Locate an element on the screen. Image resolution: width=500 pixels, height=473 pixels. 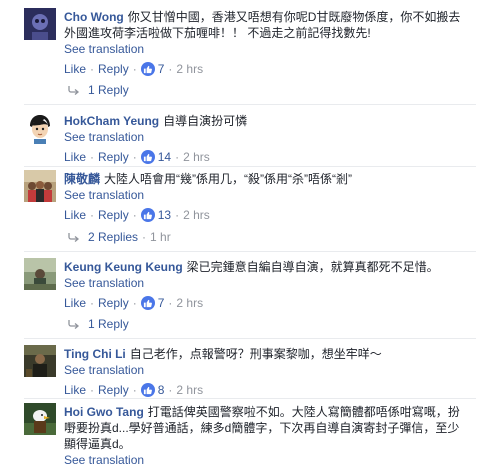
comment-author: Keung Keung Keung is located at coordinates (123, 267).